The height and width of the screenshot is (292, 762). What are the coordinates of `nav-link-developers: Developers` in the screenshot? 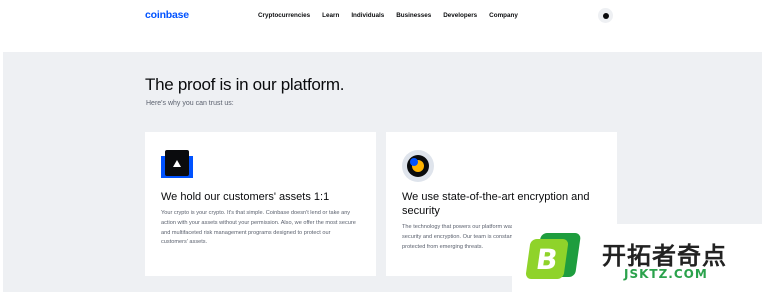 It's located at (460, 15).